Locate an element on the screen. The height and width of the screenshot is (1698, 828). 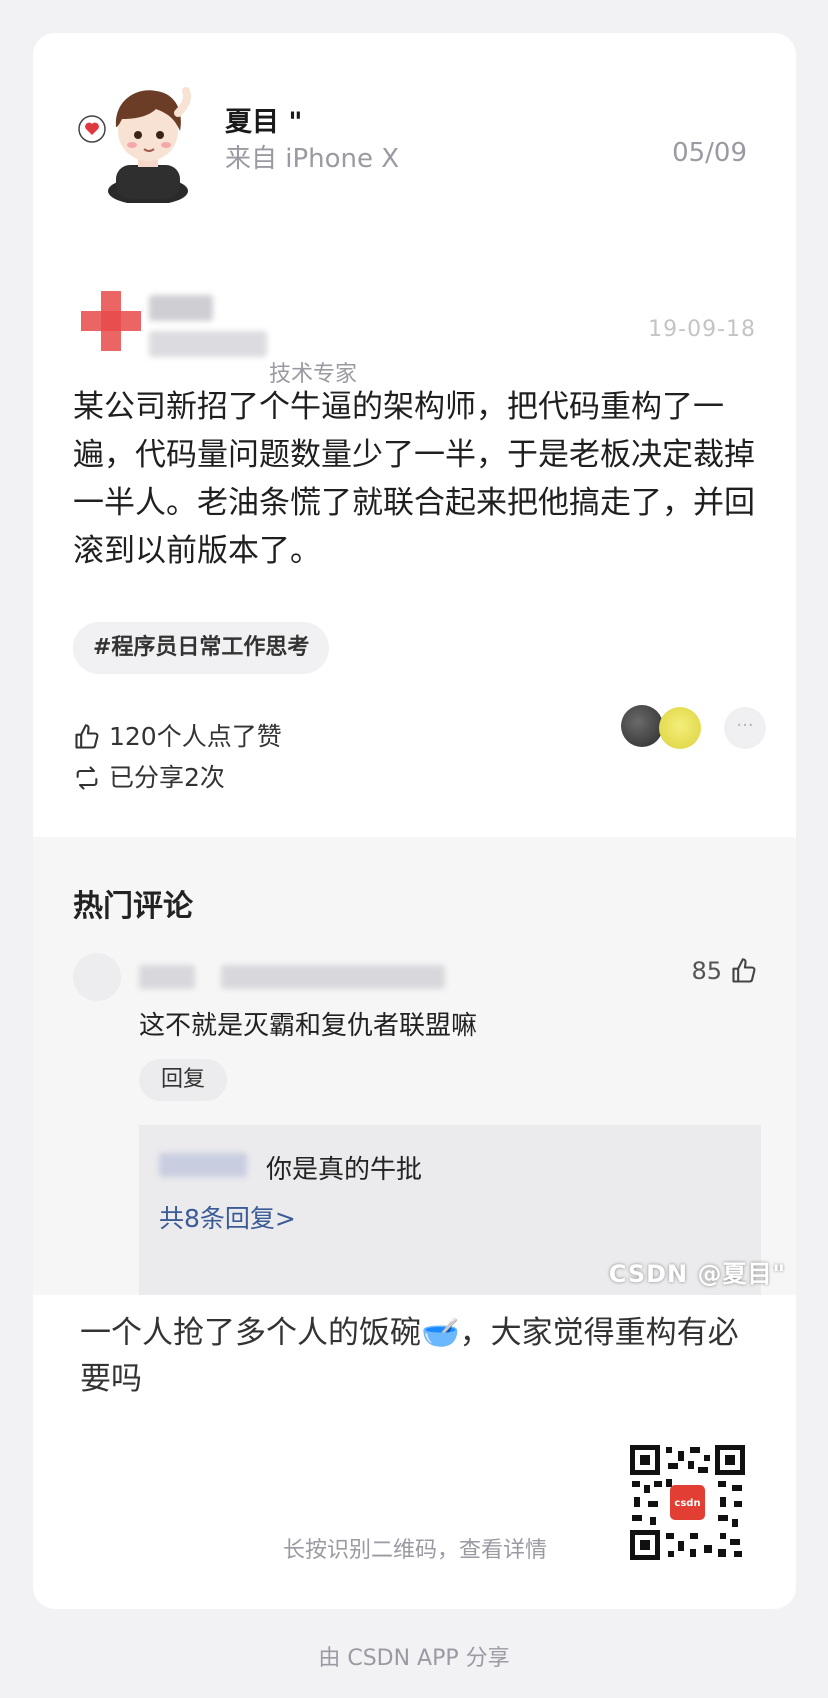
share-caption: 一个人抢了多个人的饭碗🥣，大家觉得重构有必要吗 is located at coordinates (409, 1356).